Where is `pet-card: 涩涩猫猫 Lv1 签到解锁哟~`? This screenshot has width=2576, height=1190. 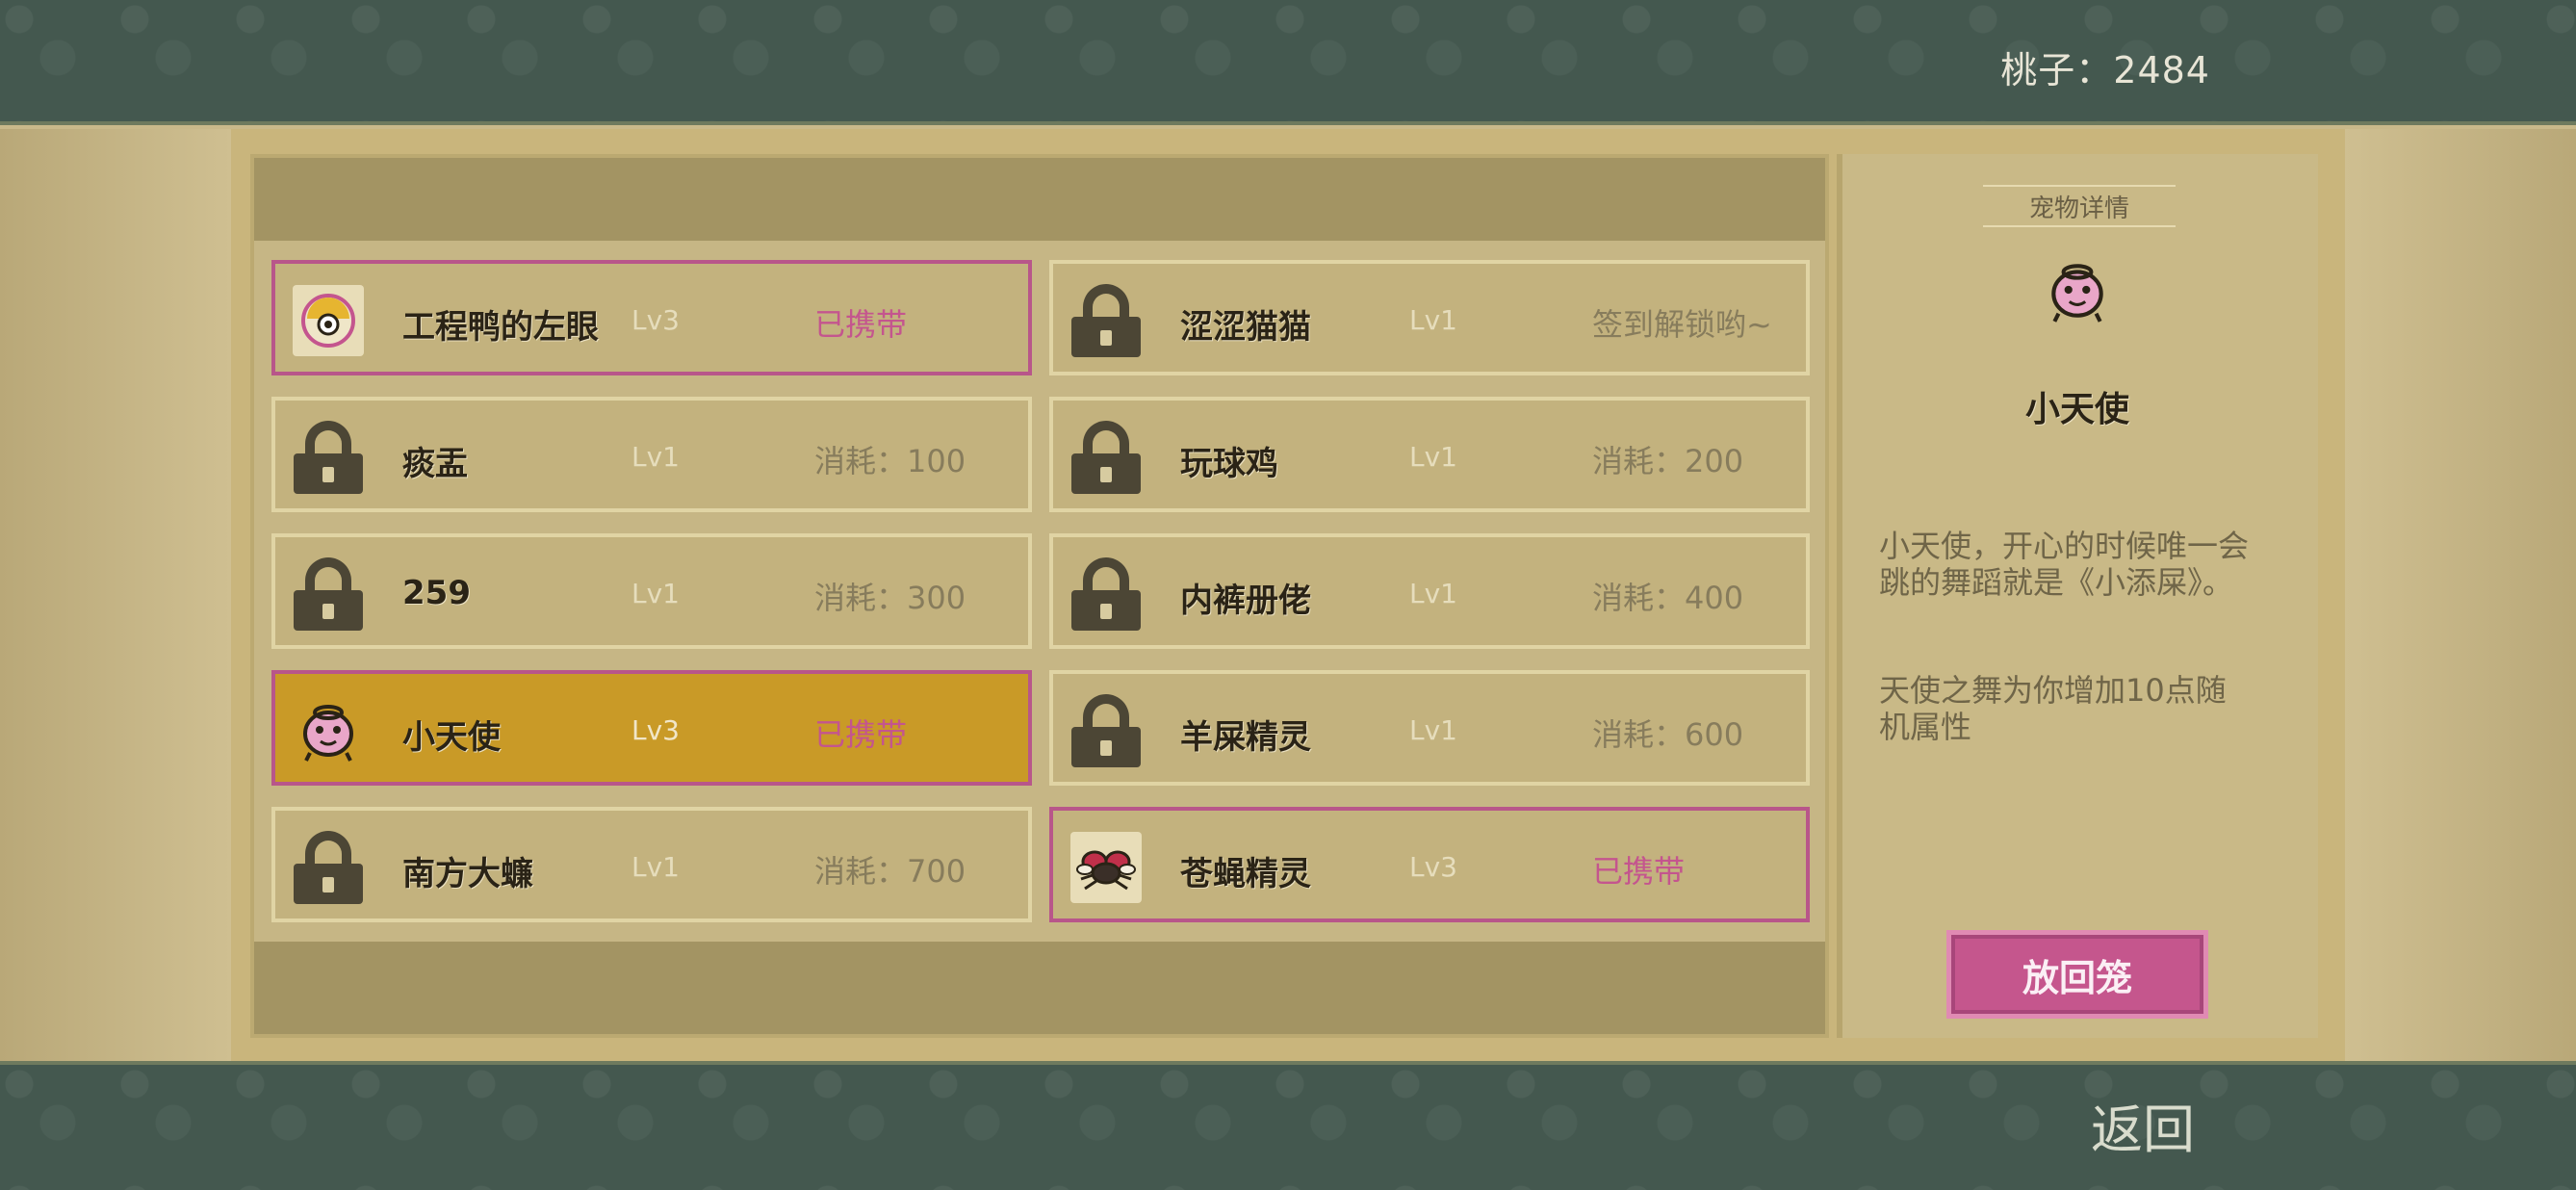
pet-card: 涩涩猫猫 Lv1 签到解锁哟~ is located at coordinates (1430, 318).